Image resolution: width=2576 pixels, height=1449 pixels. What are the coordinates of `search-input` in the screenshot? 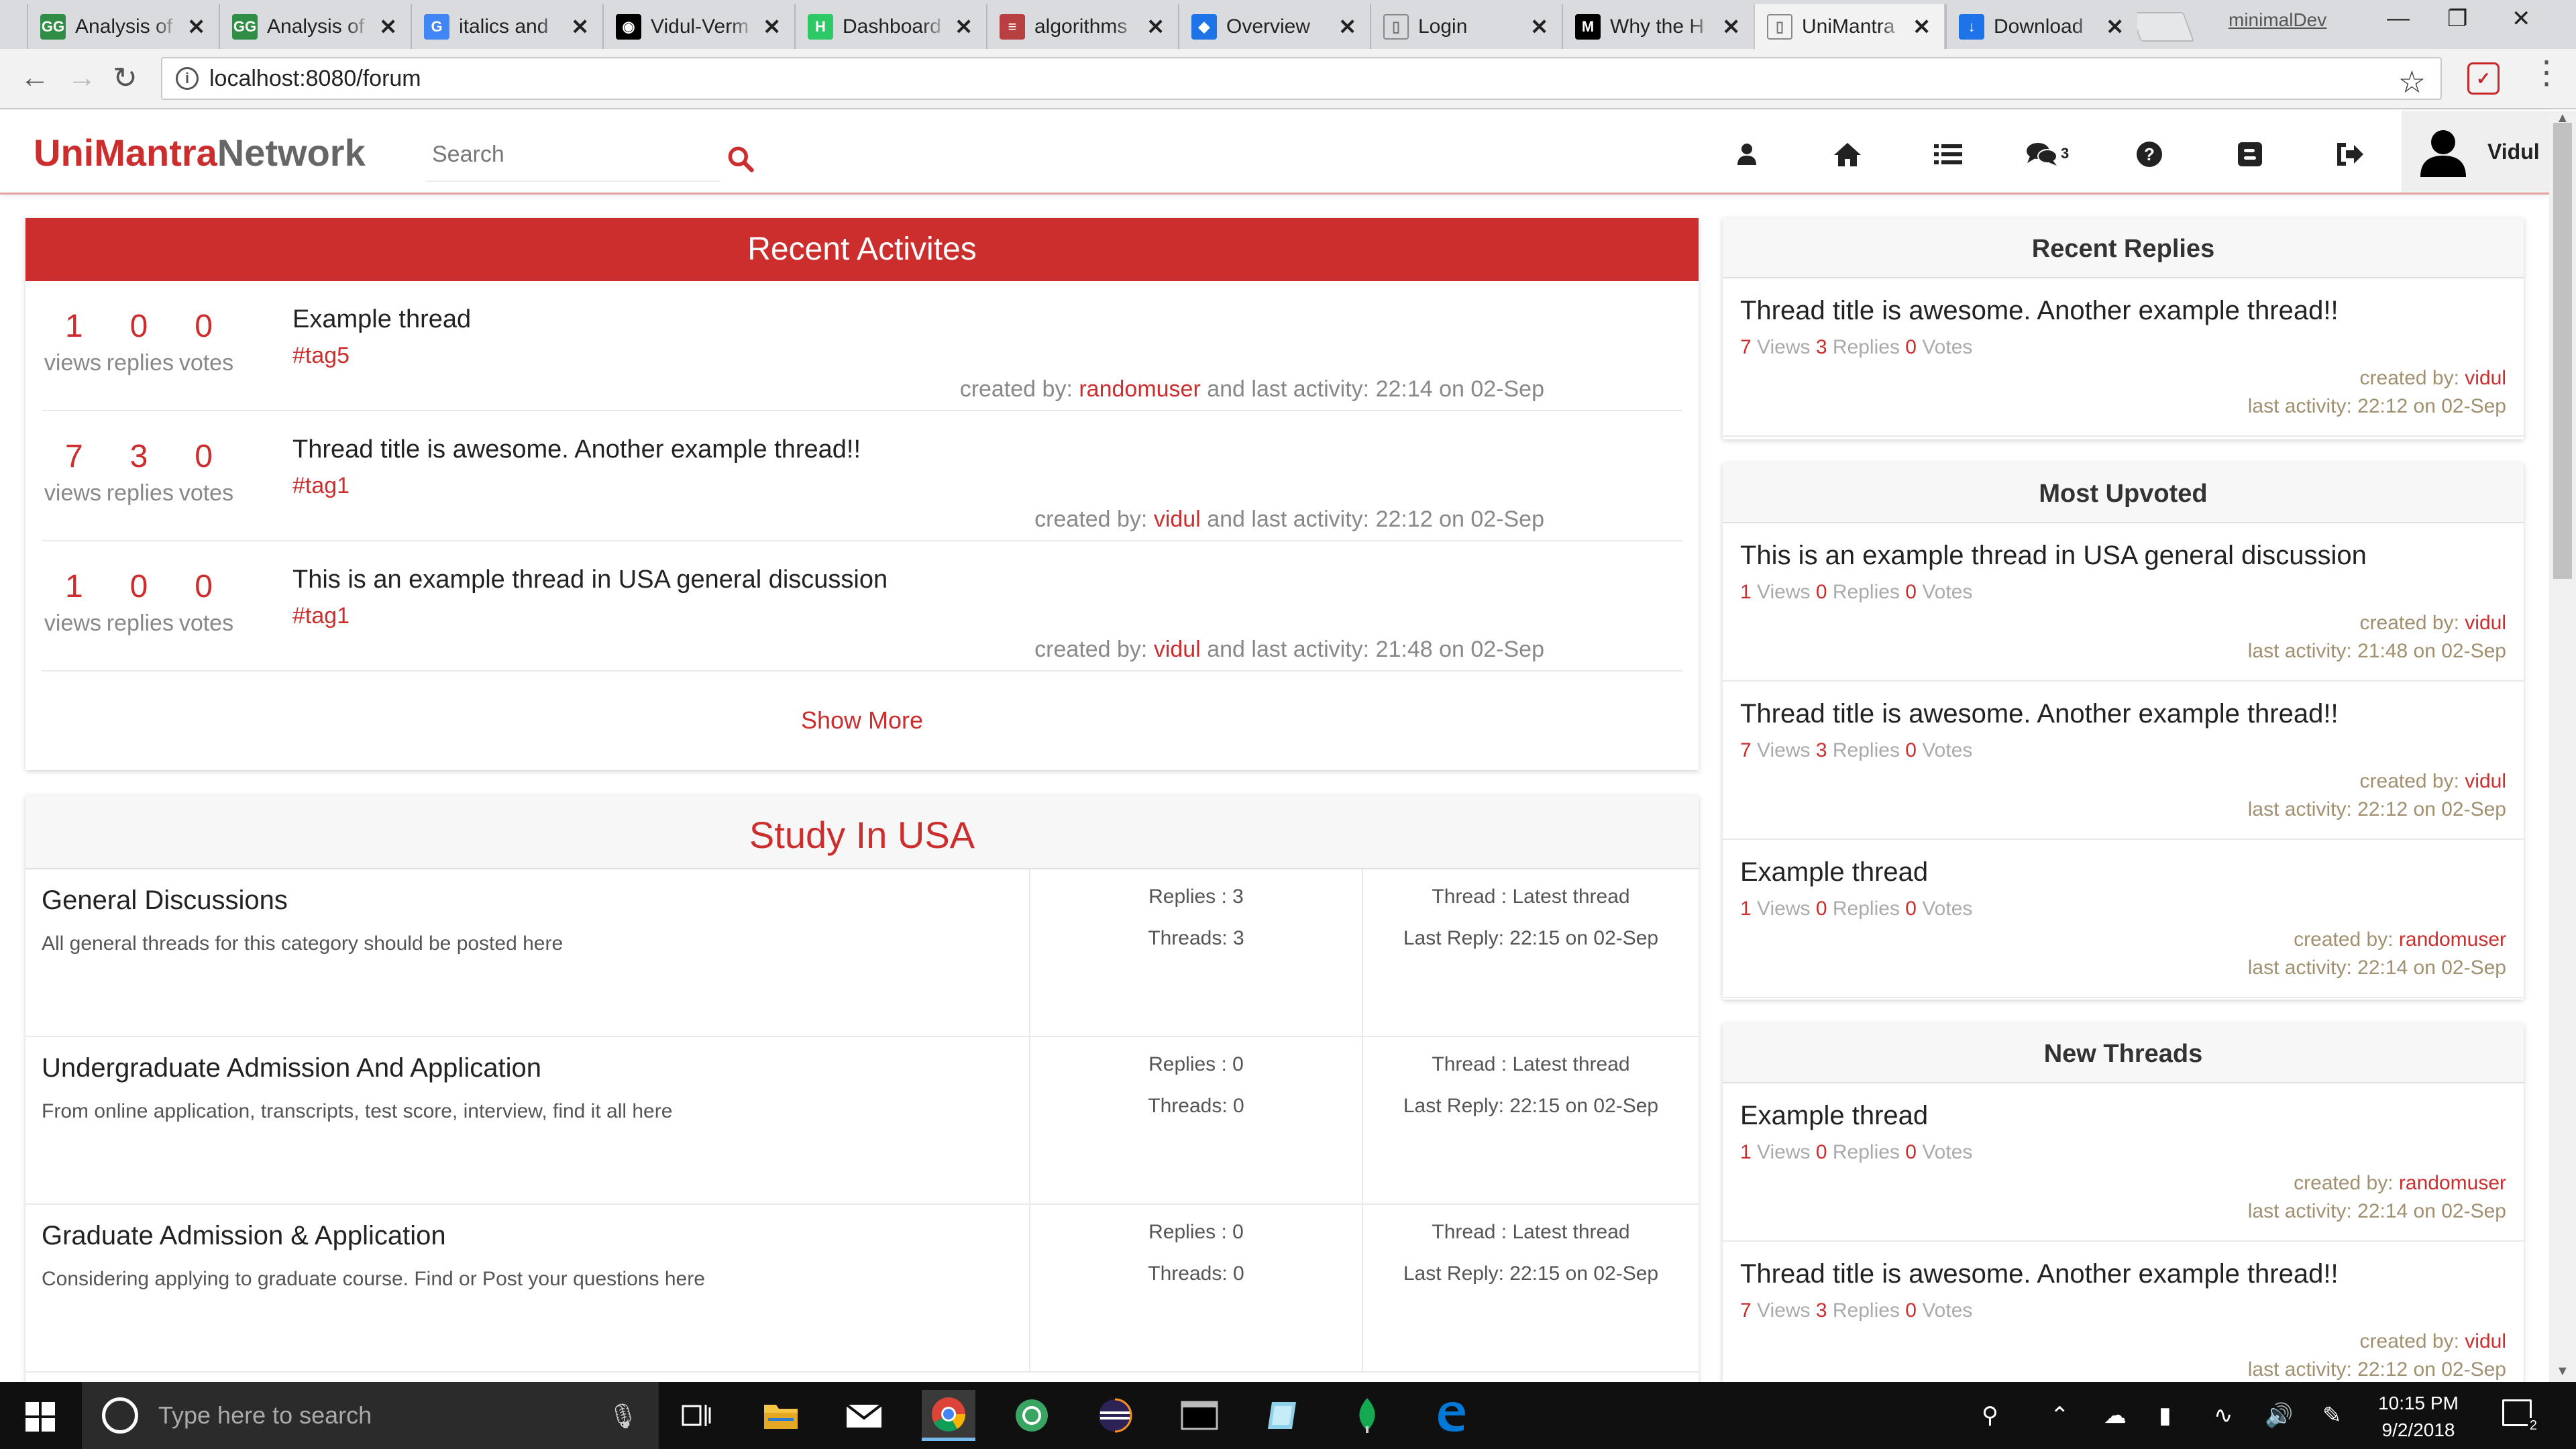 It's located at (559, 154).